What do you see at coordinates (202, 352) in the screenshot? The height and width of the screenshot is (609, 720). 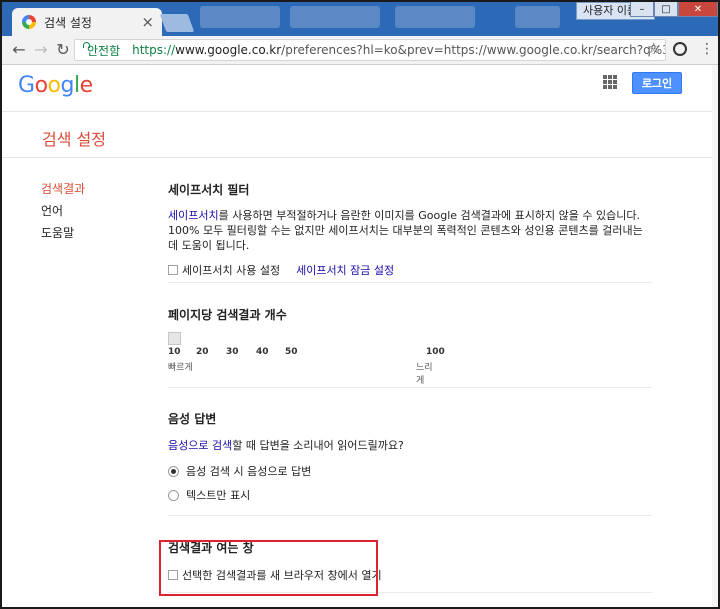 I see `slider-tick: 20` at bounding box center [202, 352].